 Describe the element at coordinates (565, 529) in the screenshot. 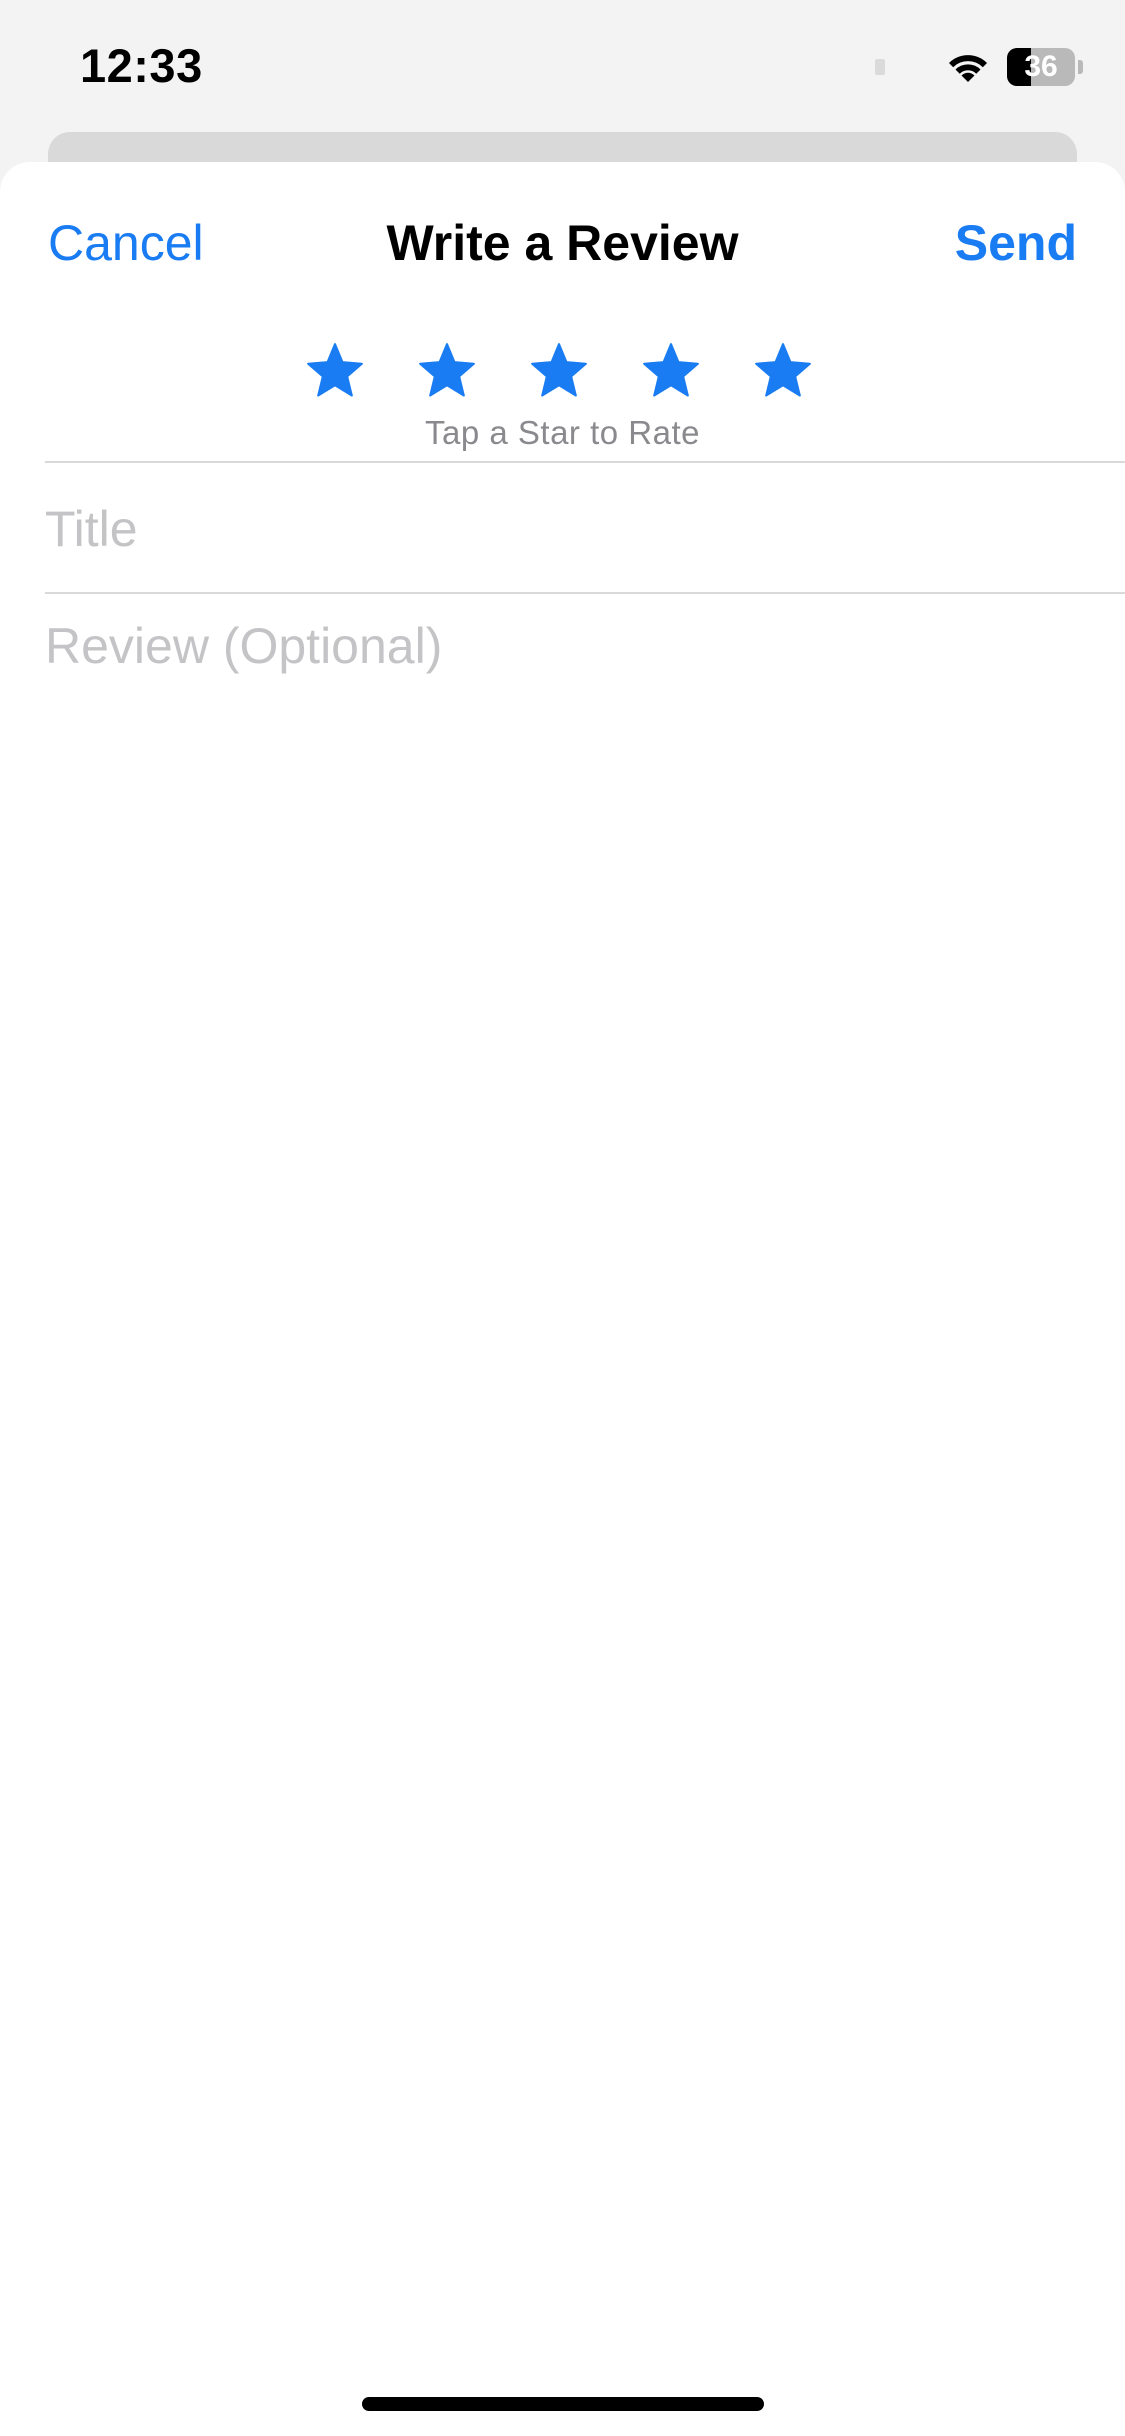

I see `title-input` at that location.